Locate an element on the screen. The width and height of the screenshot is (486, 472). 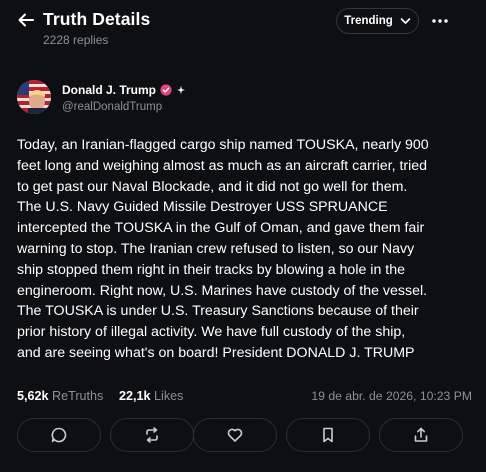
bookmark-icon is located at coordinates (328, 435).